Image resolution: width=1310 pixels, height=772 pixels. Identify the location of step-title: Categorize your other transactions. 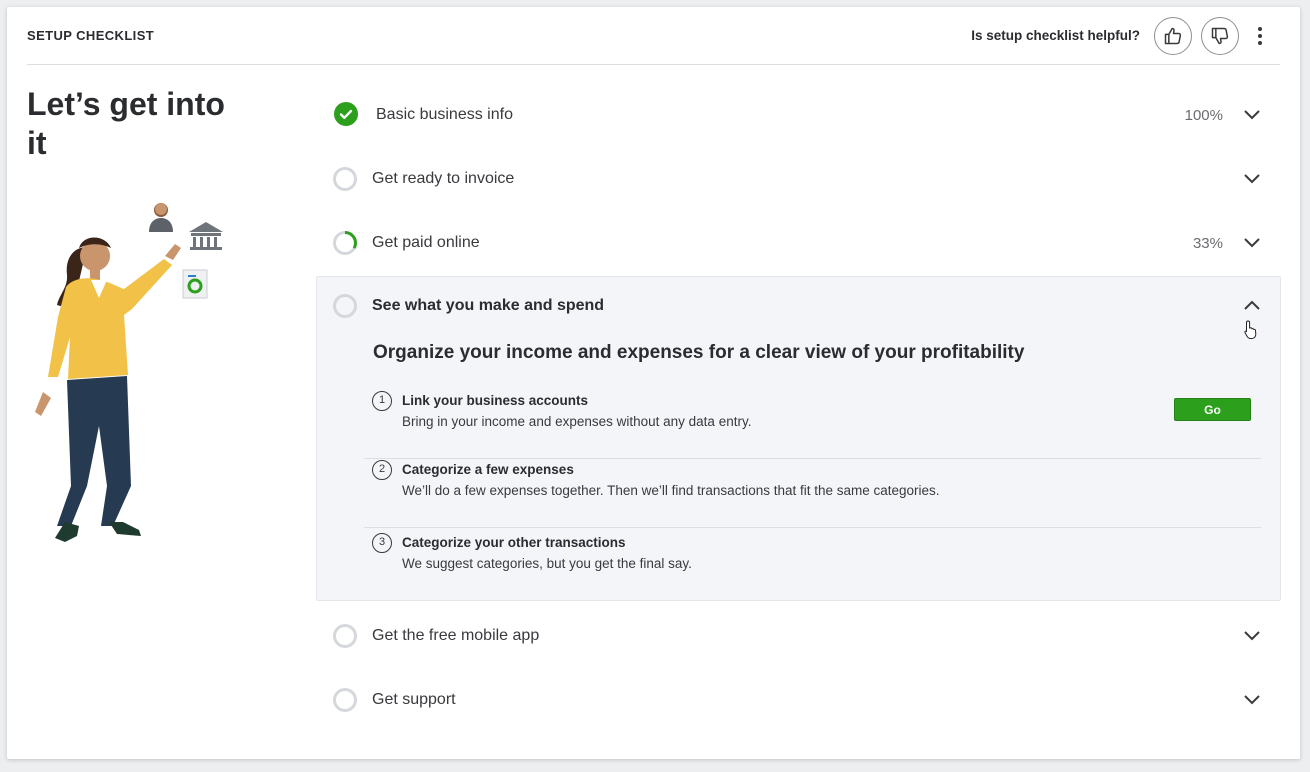
(514, 542).